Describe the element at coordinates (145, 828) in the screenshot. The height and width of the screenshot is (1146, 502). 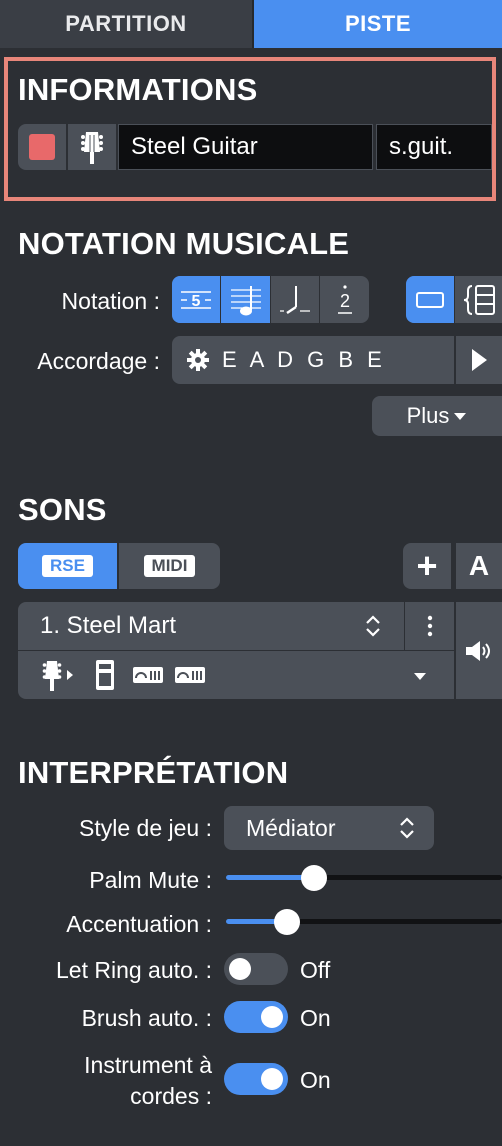
I see `play-style-label: Style de jeu :` at that location.